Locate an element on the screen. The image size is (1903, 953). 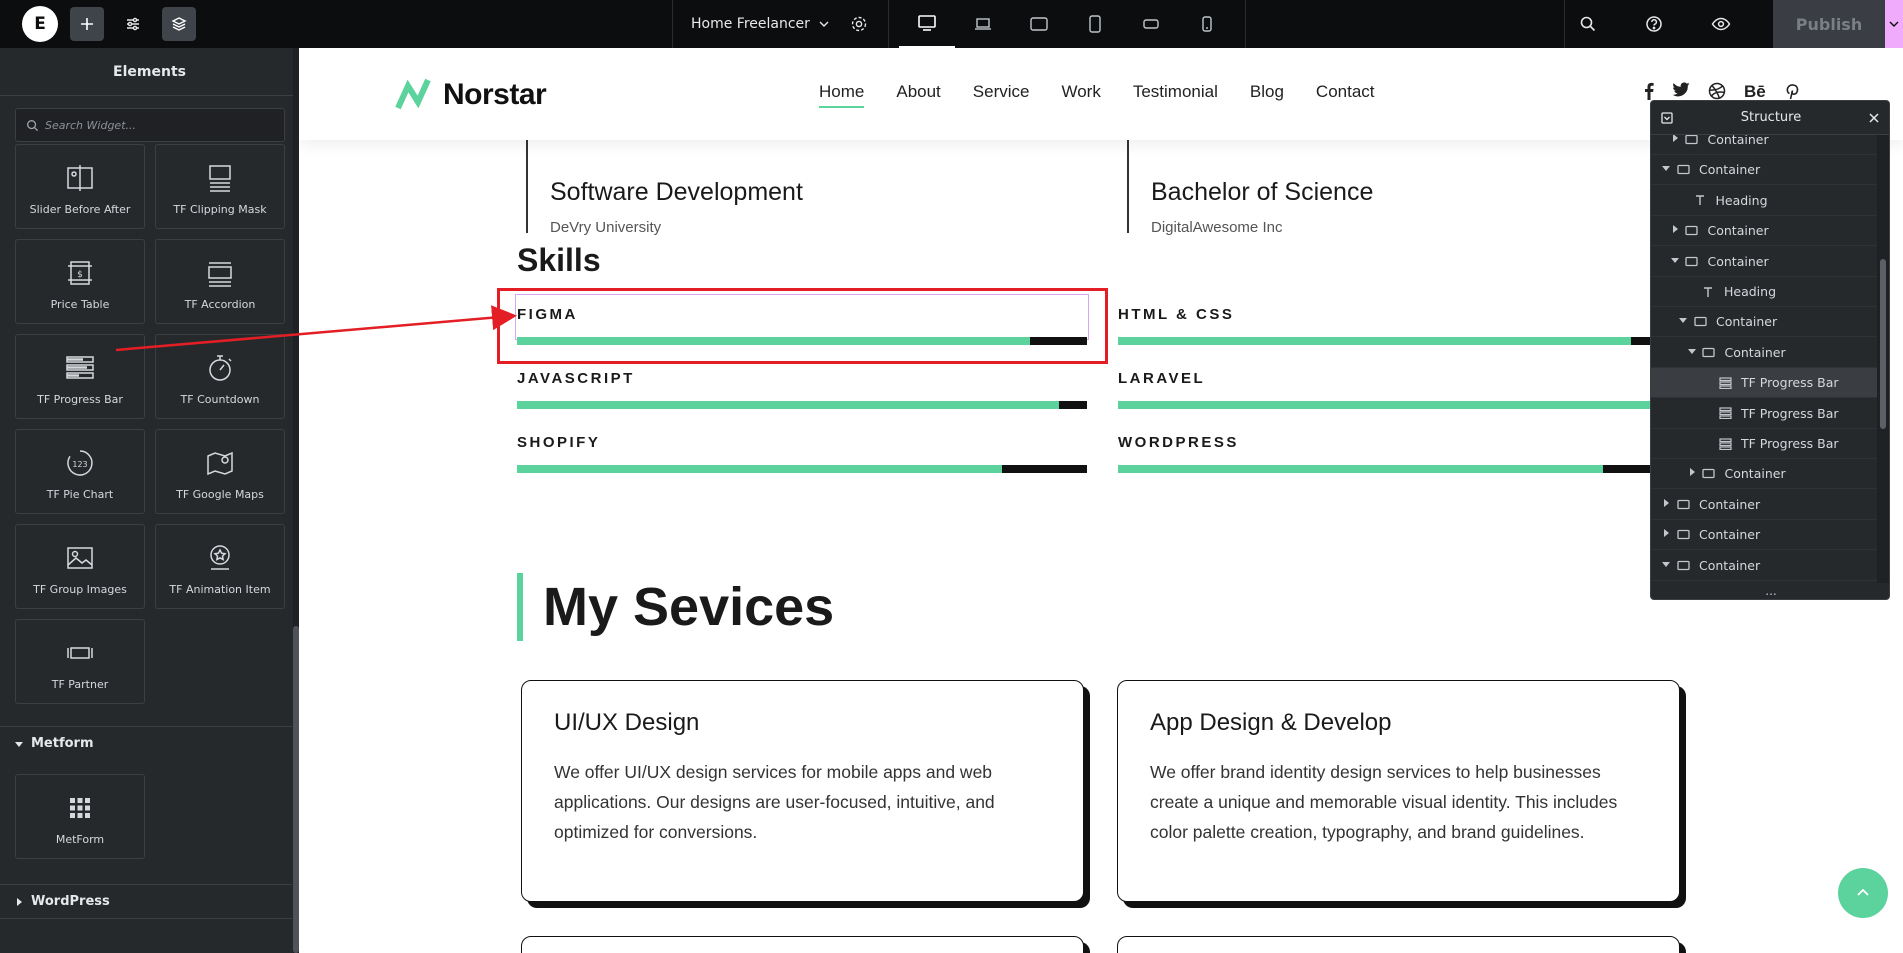
preview-eye-icon is located at coordinates (1721, 24).